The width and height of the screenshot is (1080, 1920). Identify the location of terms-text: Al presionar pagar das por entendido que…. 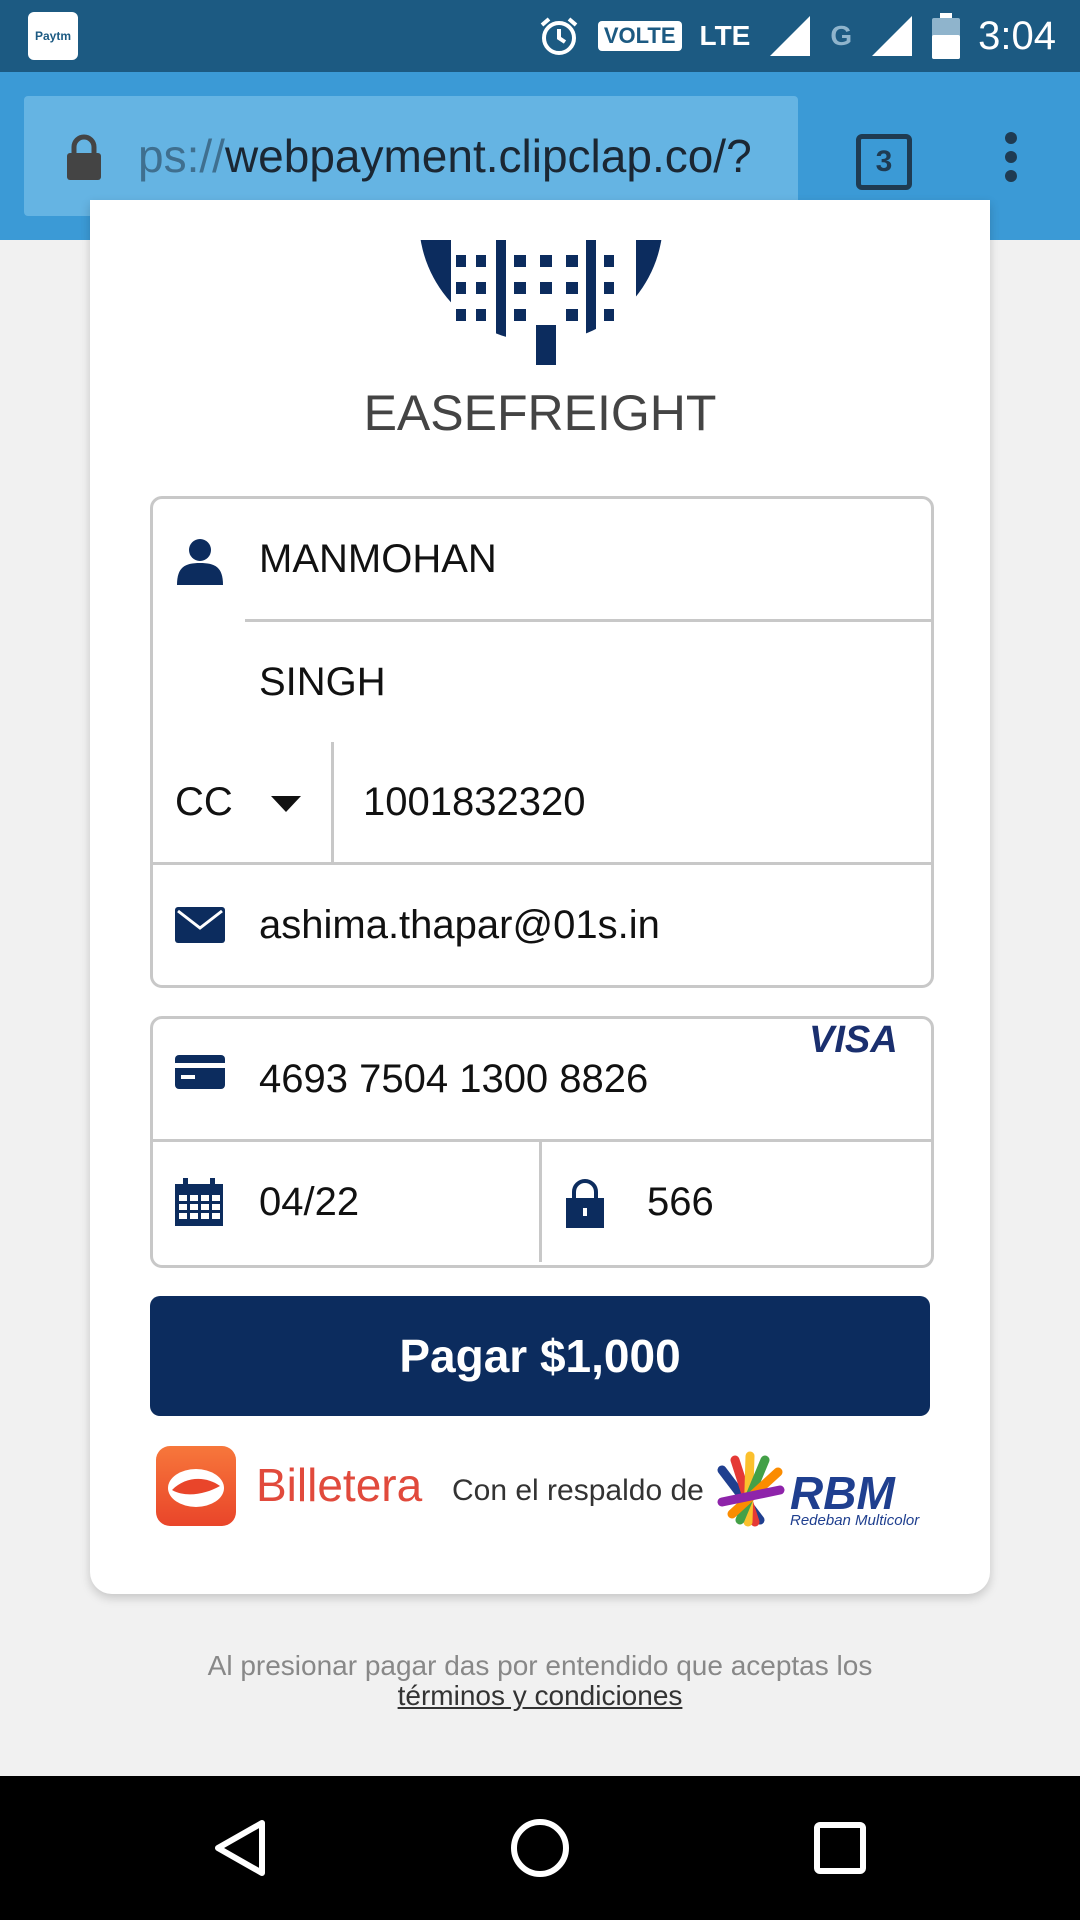
(540, 1665).